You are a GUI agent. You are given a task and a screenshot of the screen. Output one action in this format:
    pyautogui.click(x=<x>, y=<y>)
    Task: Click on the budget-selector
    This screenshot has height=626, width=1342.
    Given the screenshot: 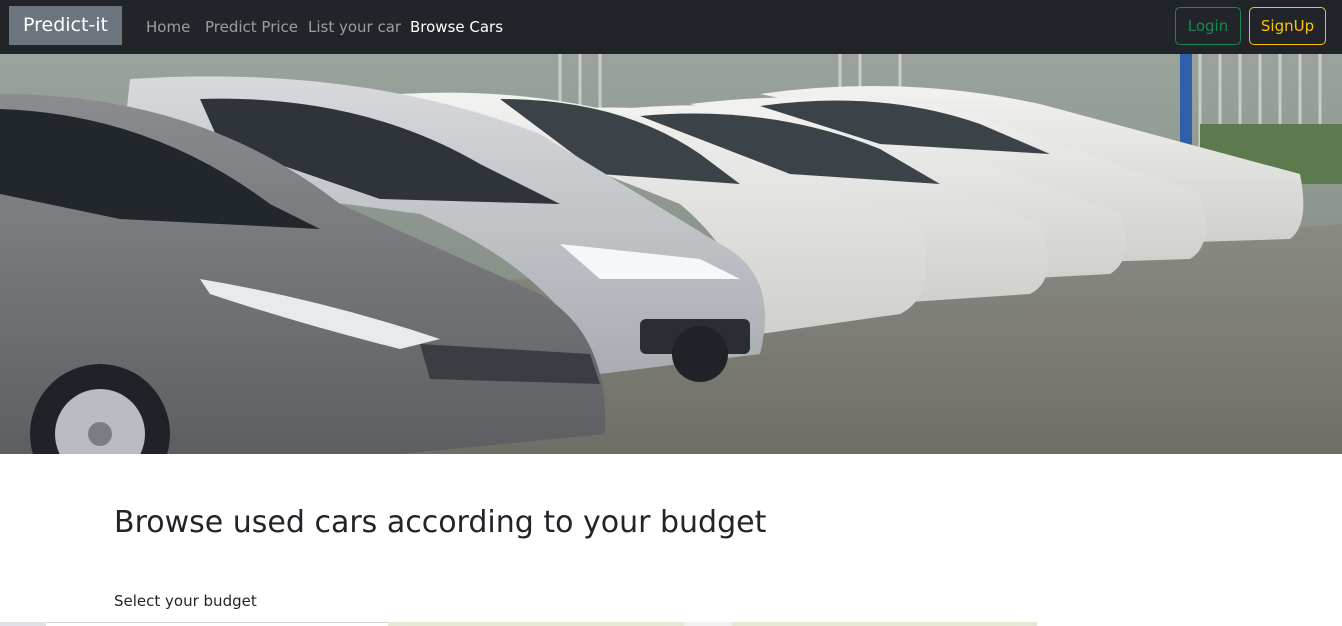 What is the action you would take?
    pyautogui.click(x=518, y=624)
    